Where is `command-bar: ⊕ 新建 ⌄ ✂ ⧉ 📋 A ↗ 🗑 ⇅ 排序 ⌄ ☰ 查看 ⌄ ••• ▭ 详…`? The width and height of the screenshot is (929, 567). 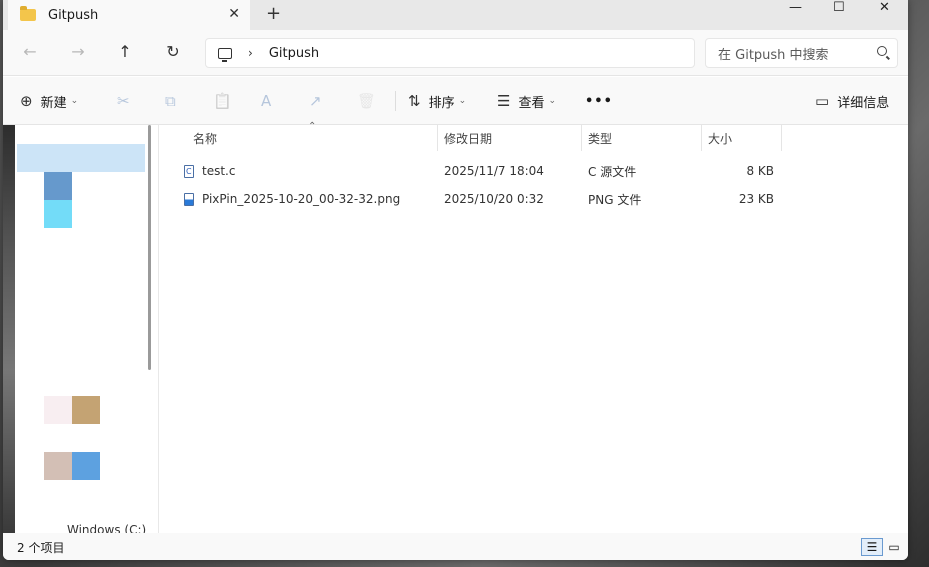 command-bar: ⊕ 新建 ⌄ ✂ ⧉ 📋 A ↗ 🗑 ⇅ 排序 ⌄ ☰ 查看 ⌄ ••• ▭ 详… is located at coordinates (455, 101).